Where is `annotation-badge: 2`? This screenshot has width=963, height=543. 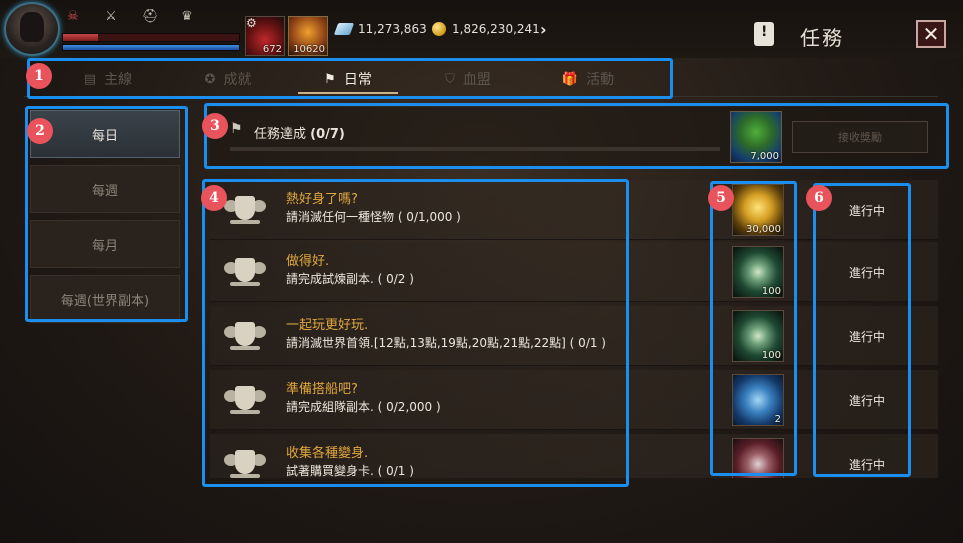 annotation-badge: 2 is located at coordinates (40, 131).